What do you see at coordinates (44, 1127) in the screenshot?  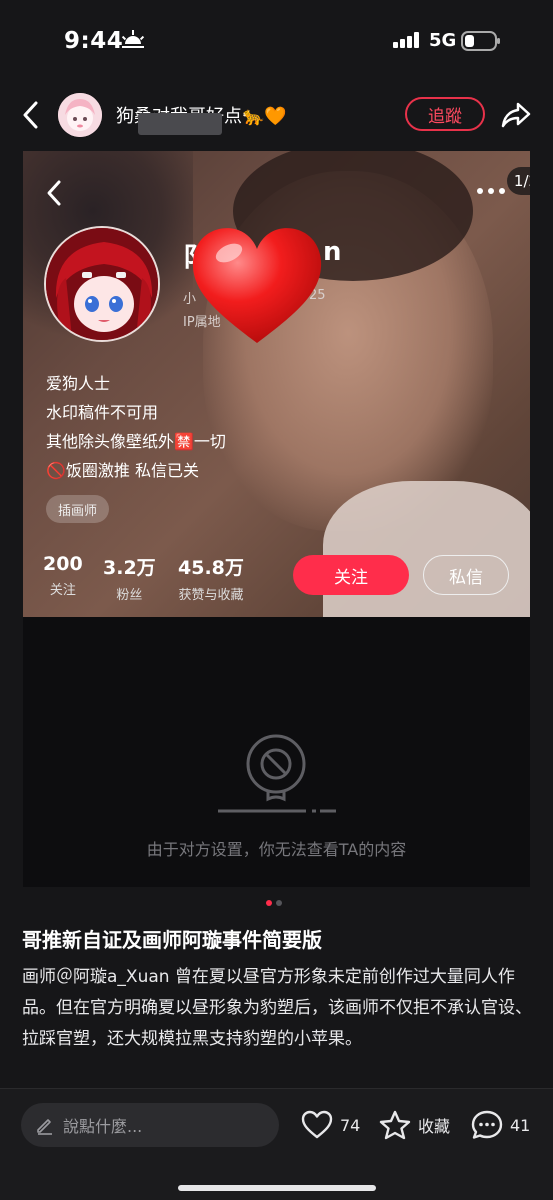 I see `pencil-icon` at bounding box center [44, 1127].